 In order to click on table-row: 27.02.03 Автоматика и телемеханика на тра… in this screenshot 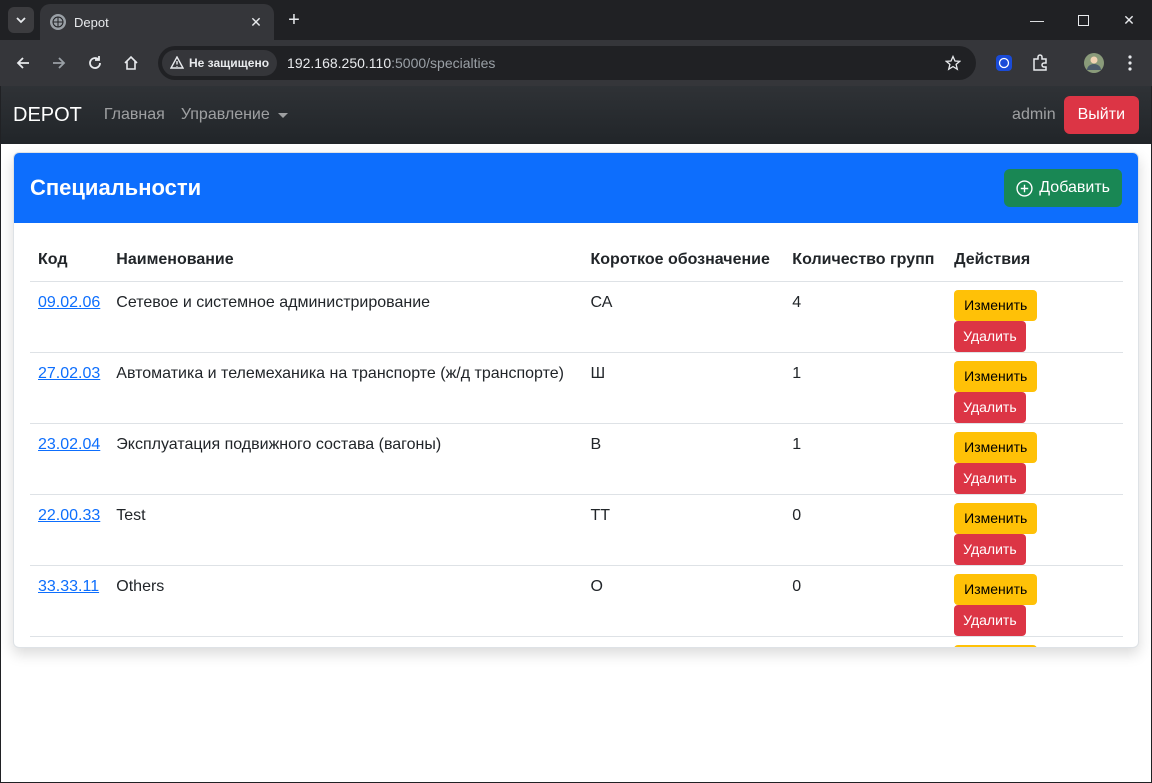, I will do `click(576, 388)`.